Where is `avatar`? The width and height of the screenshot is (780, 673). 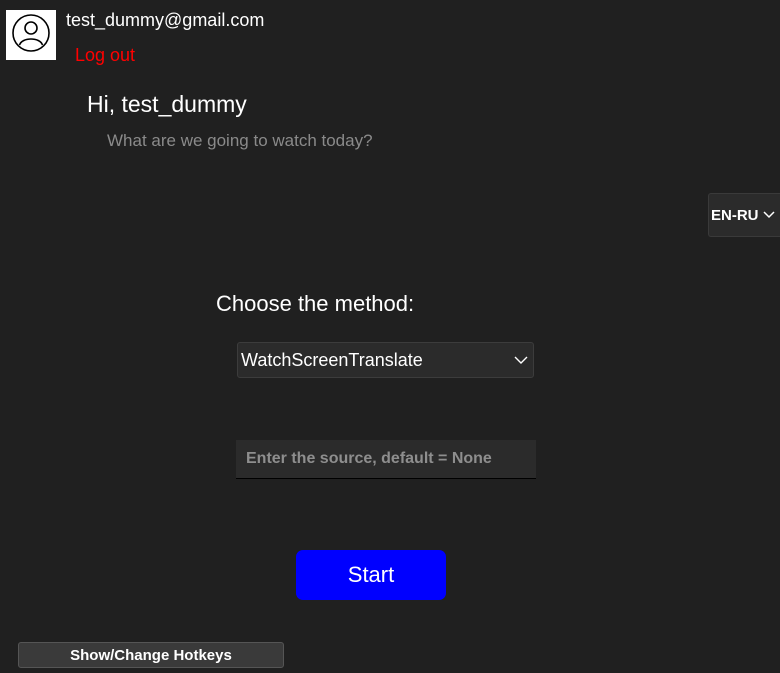
avatar is located at coordinates (31, 35).